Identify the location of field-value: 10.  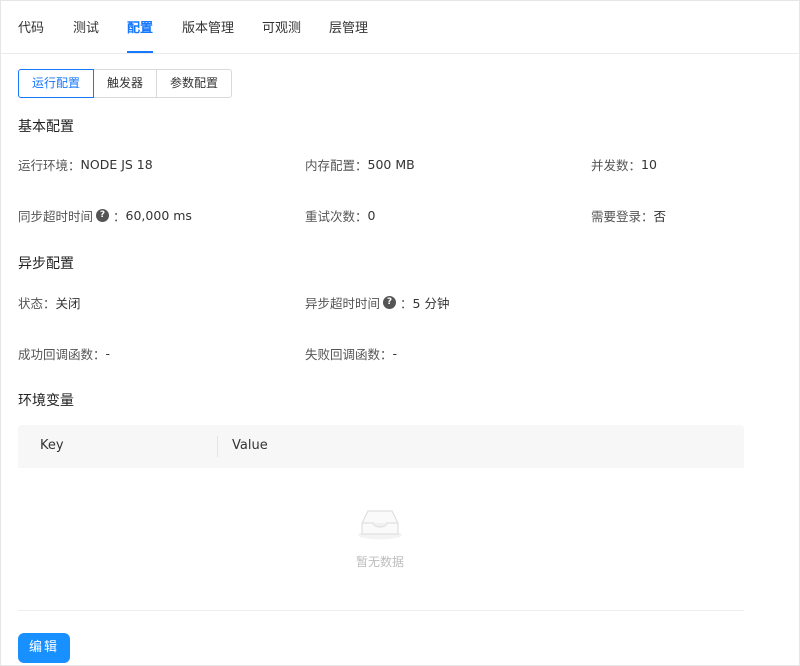
(649, 164).